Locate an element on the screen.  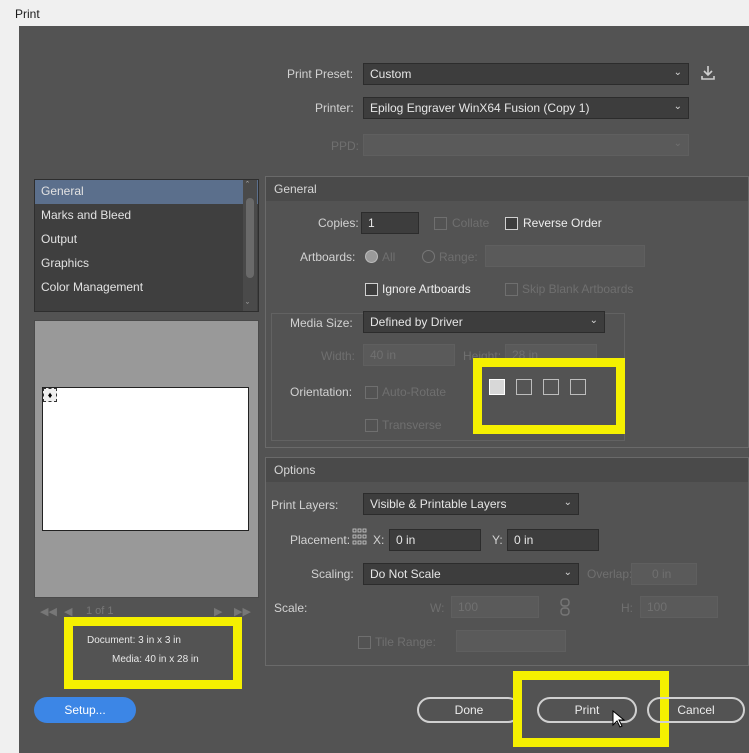
overlap-label: Overlap: is located at coordinates (610, 574).